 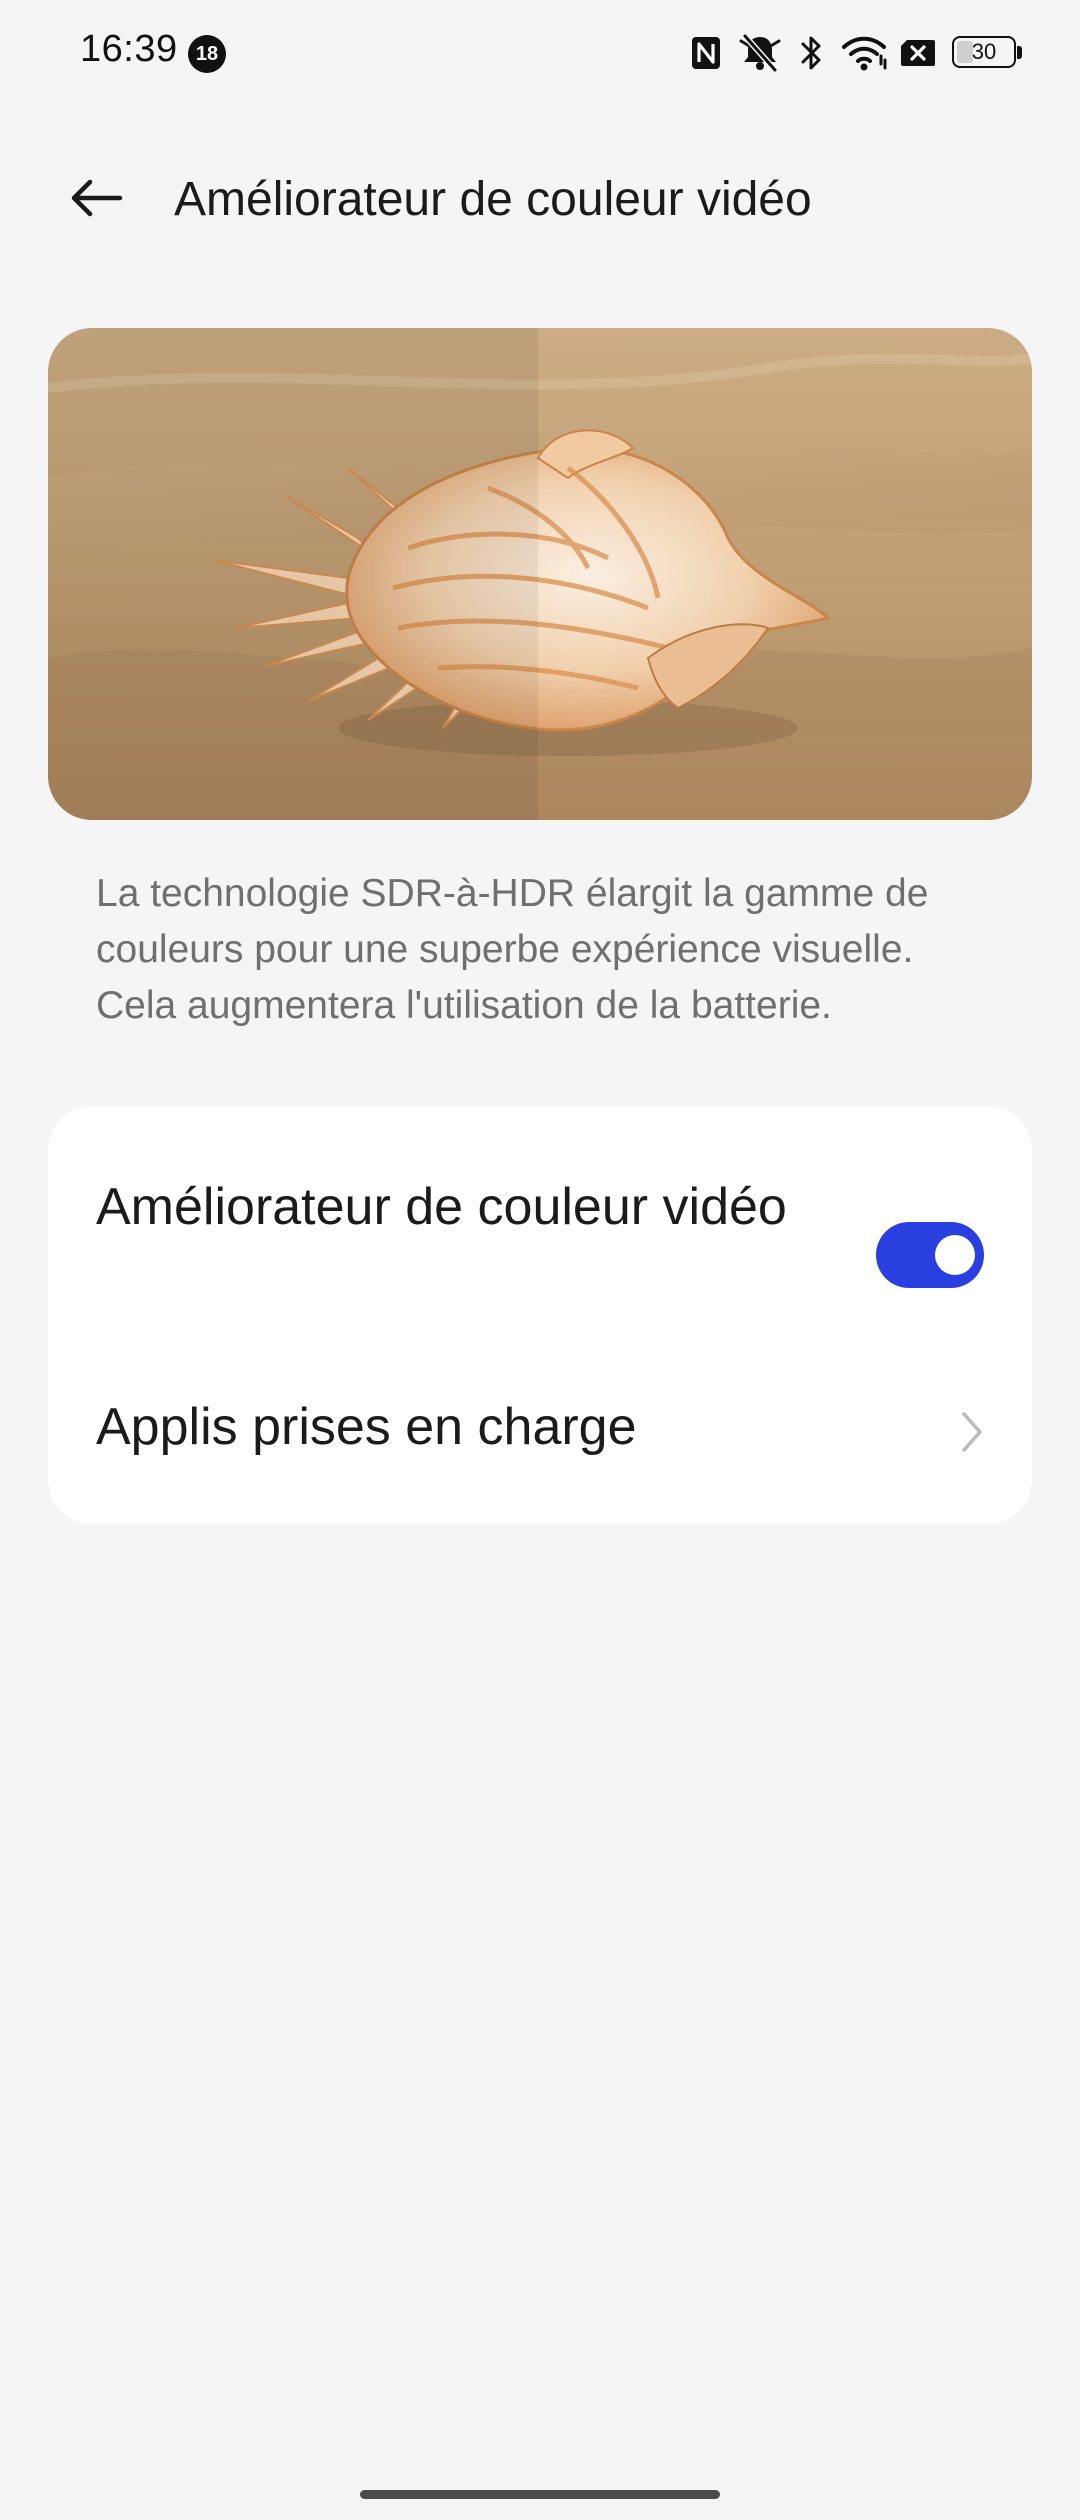 I want to click on silent-mode-icon, so click(x=760, y=53).